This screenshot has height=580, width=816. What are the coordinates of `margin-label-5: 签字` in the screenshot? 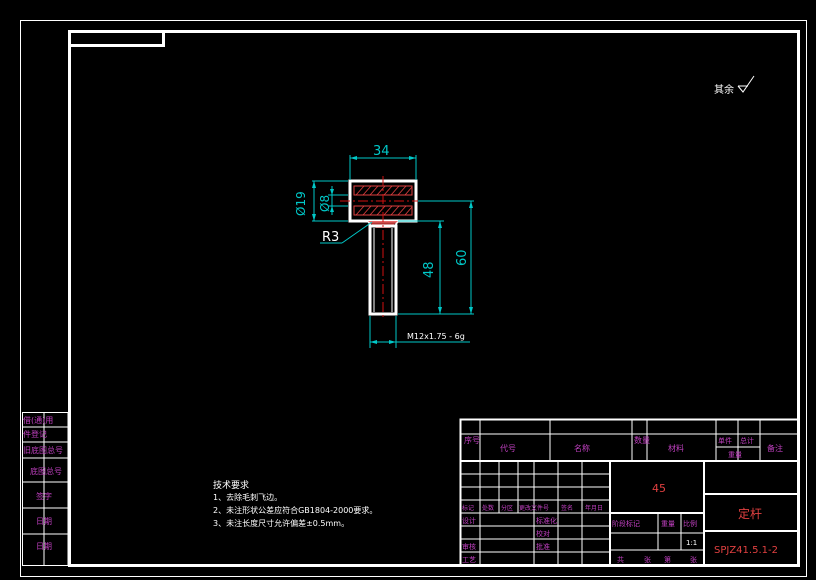 It's located at (44, 496).